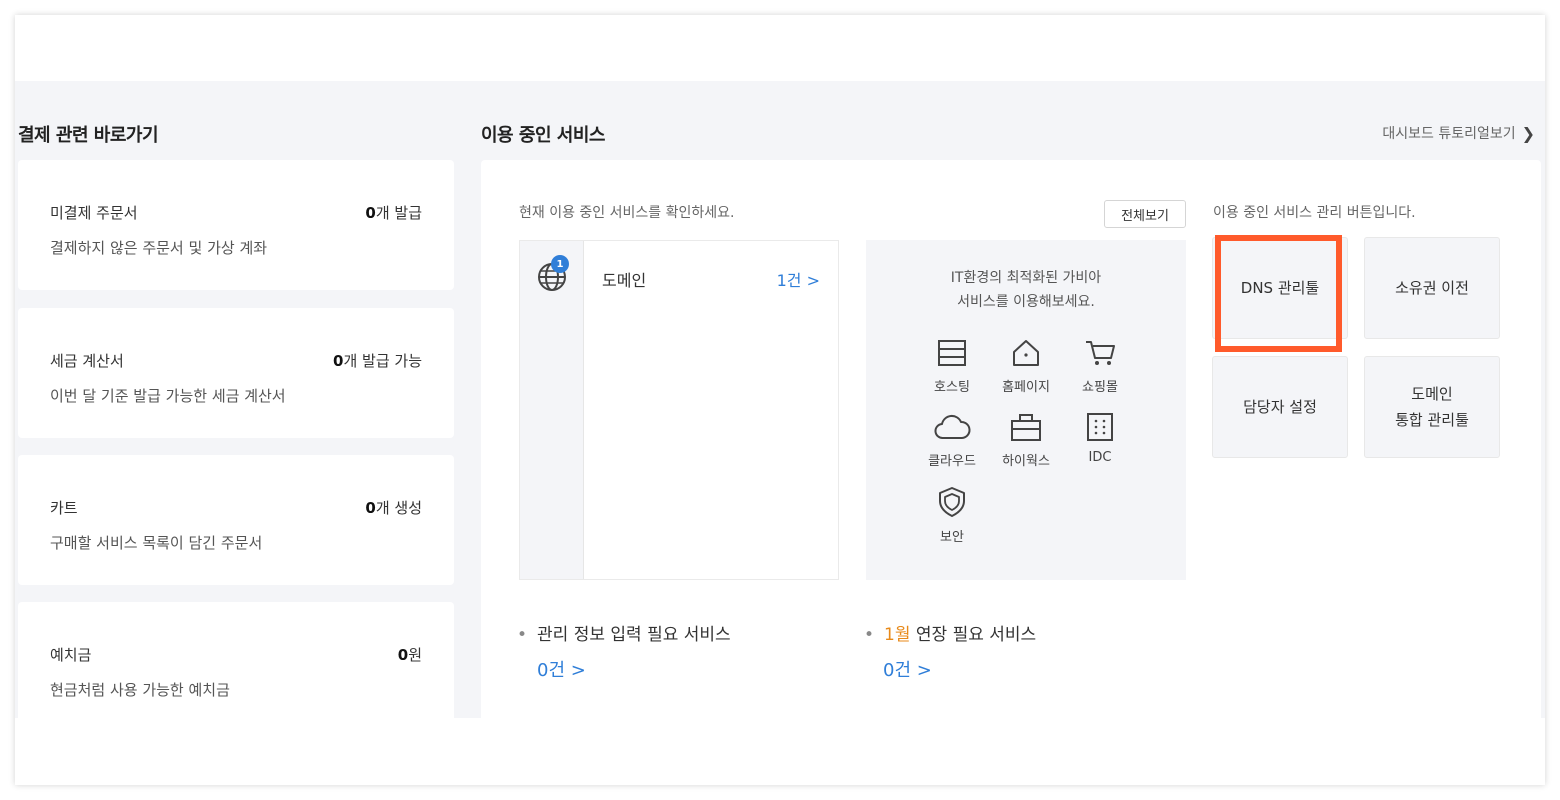 The image size is (1560, 800). Describe the element at coordinates (952, 387) in the screenshot. I see `promo-label: 호스팅` at that location.